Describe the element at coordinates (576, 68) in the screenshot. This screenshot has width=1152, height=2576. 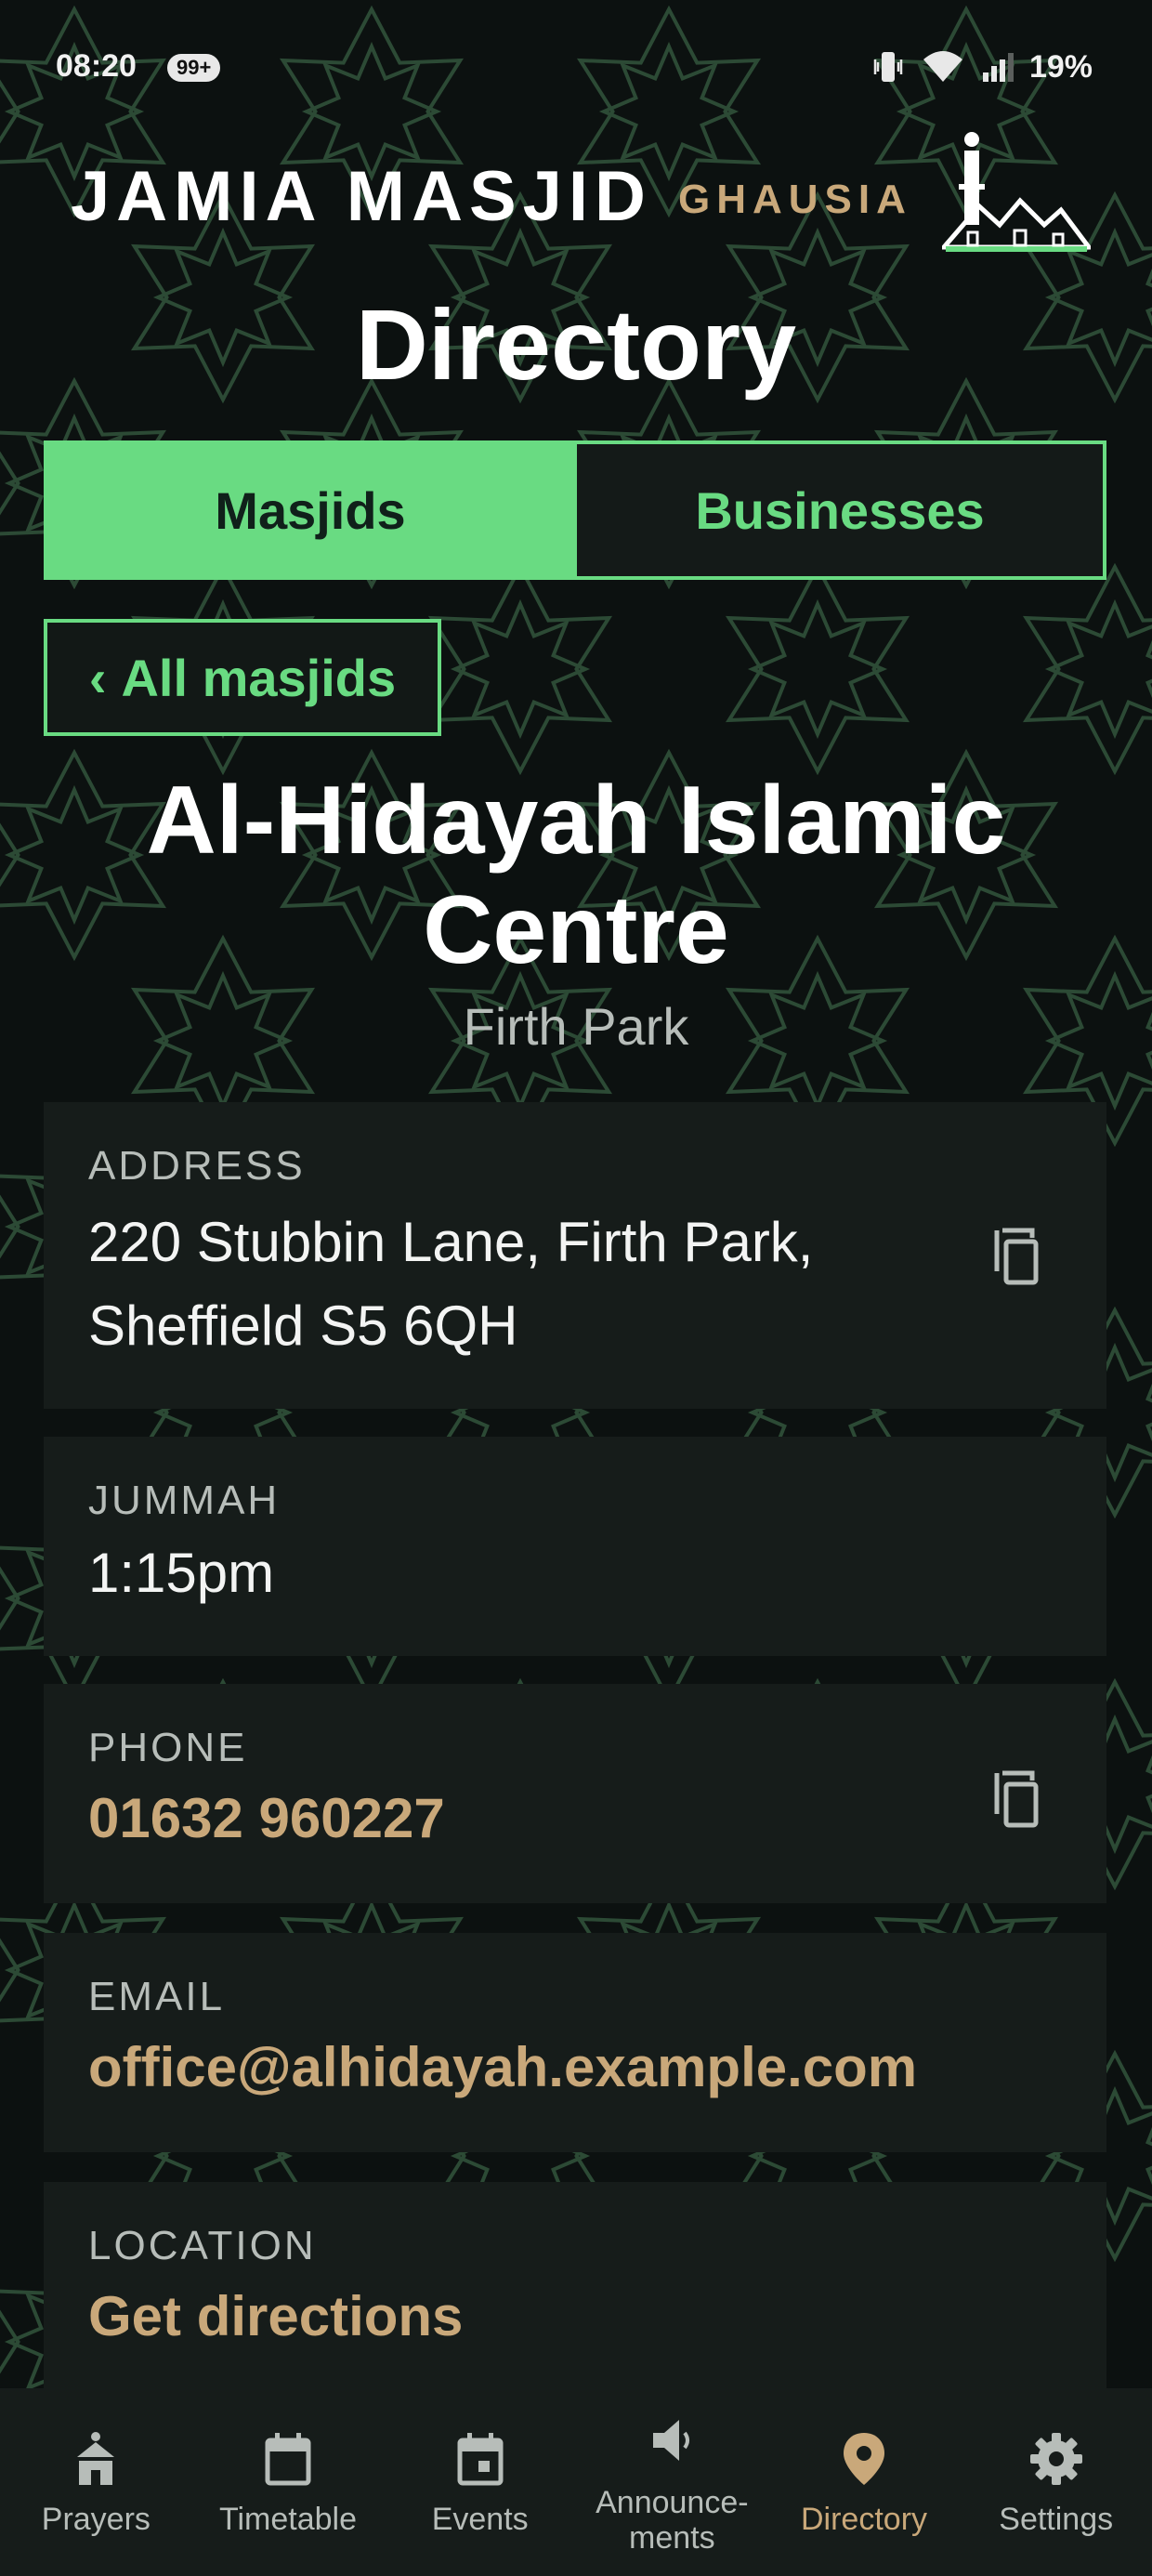
I see `status-bar: 08:20 99+ 19%` at that location.